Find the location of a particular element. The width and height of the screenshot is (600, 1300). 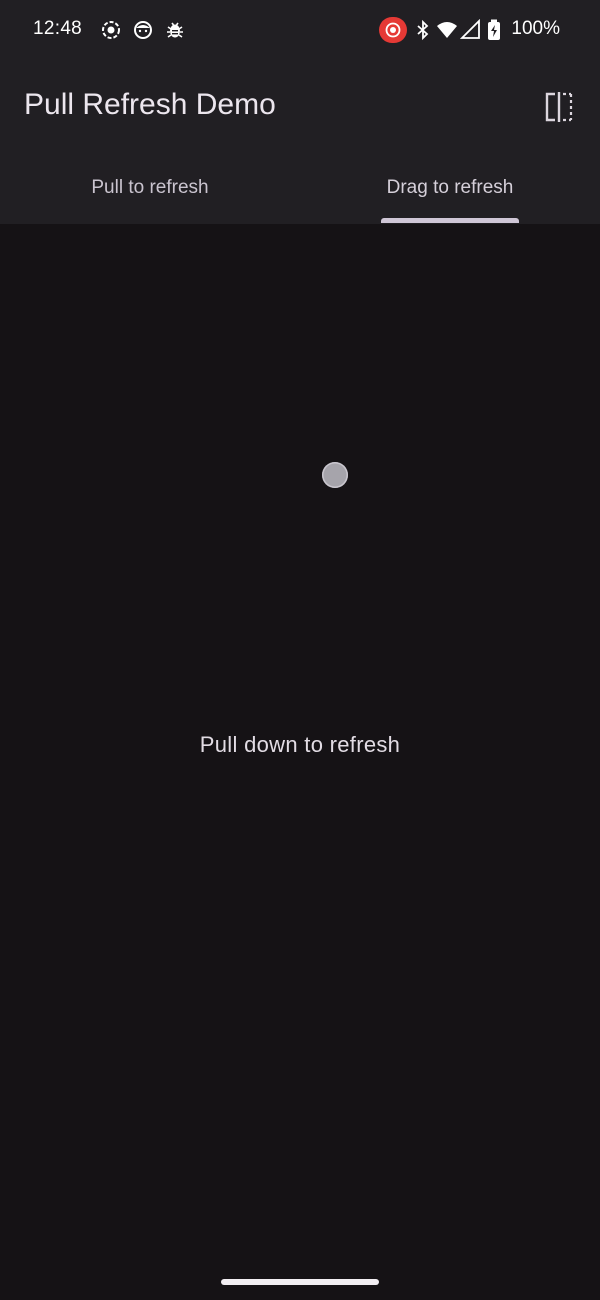

tab-indicator is located at coordinates (450, 220).